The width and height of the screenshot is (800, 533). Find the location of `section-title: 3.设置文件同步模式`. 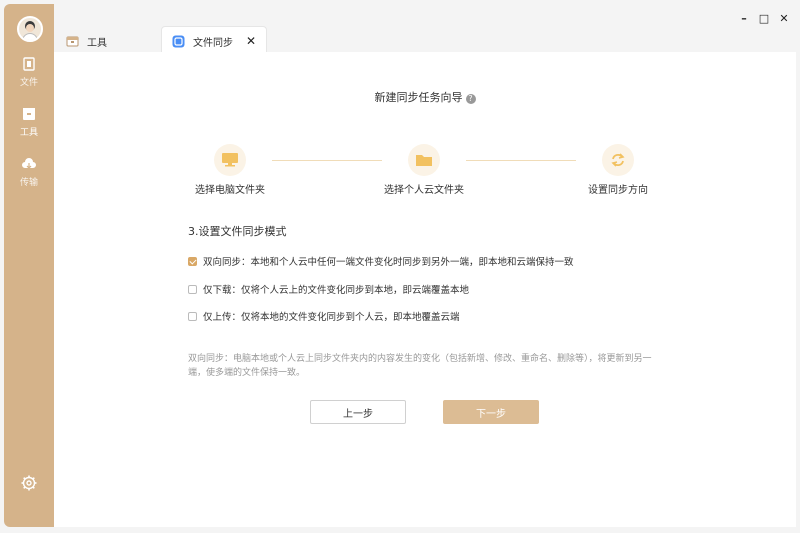

section-title: 3.设置文件同步模式 is located at coordinates (237, 231).